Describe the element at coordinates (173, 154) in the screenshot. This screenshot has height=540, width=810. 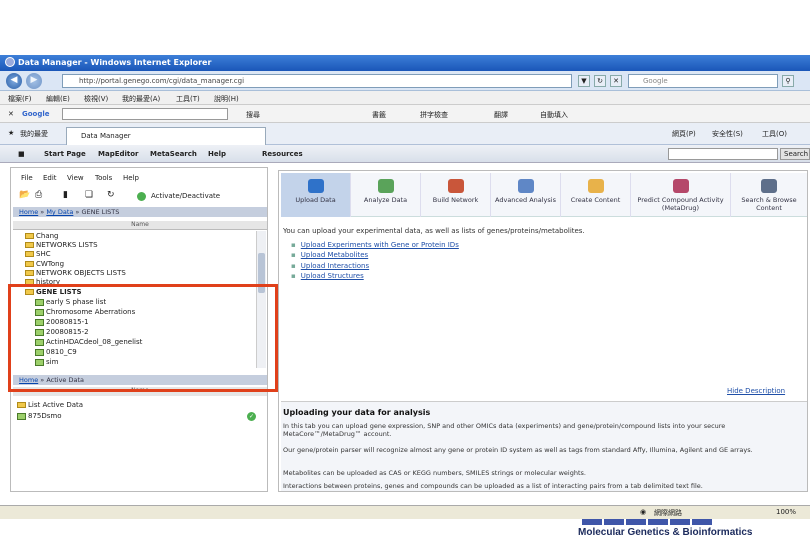
I see `nav-metasearch: MetaSearch` at that location.